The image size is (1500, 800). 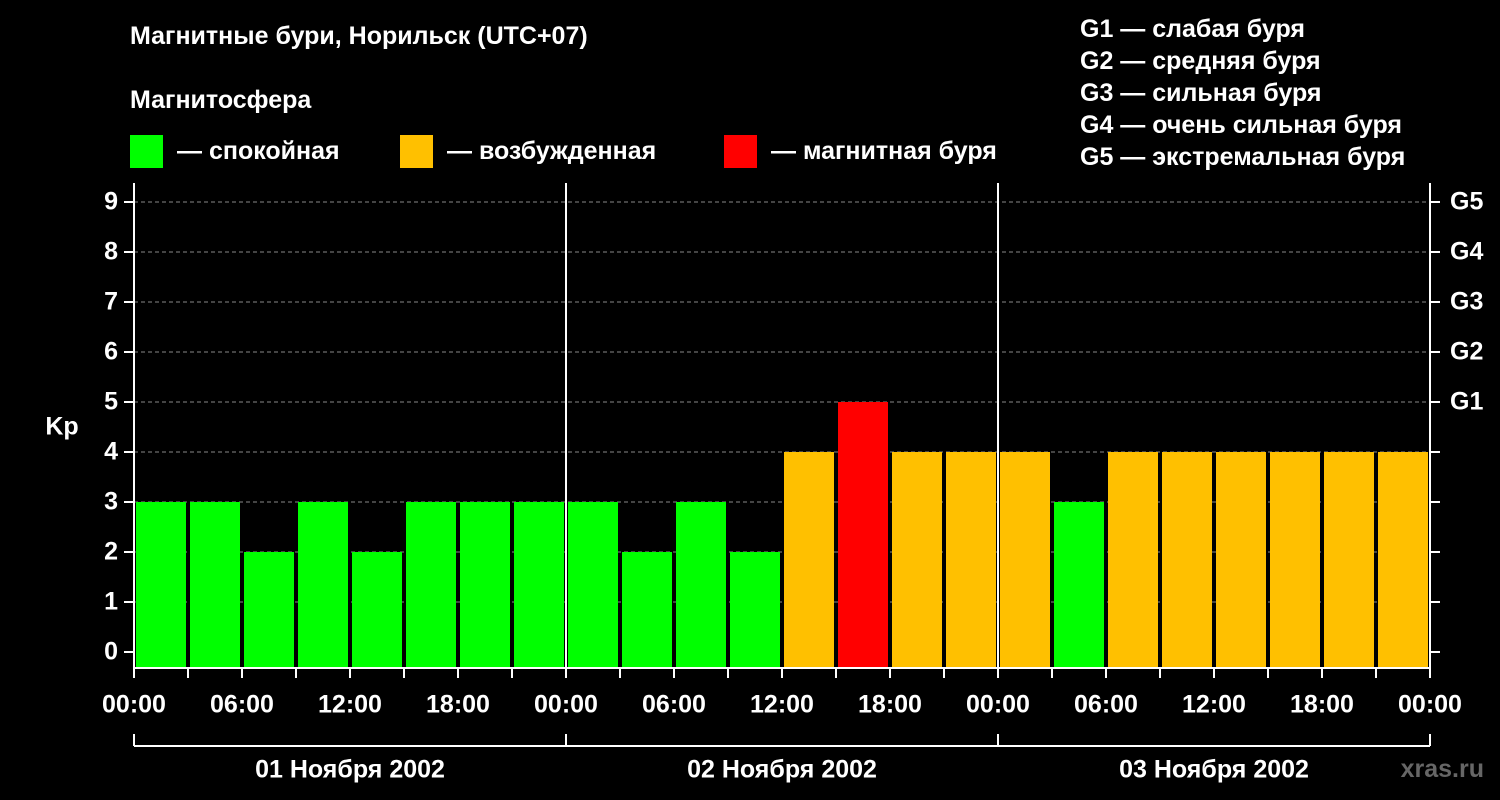 I want to click on y-tick-label: 3, so click(x=111, y=502).